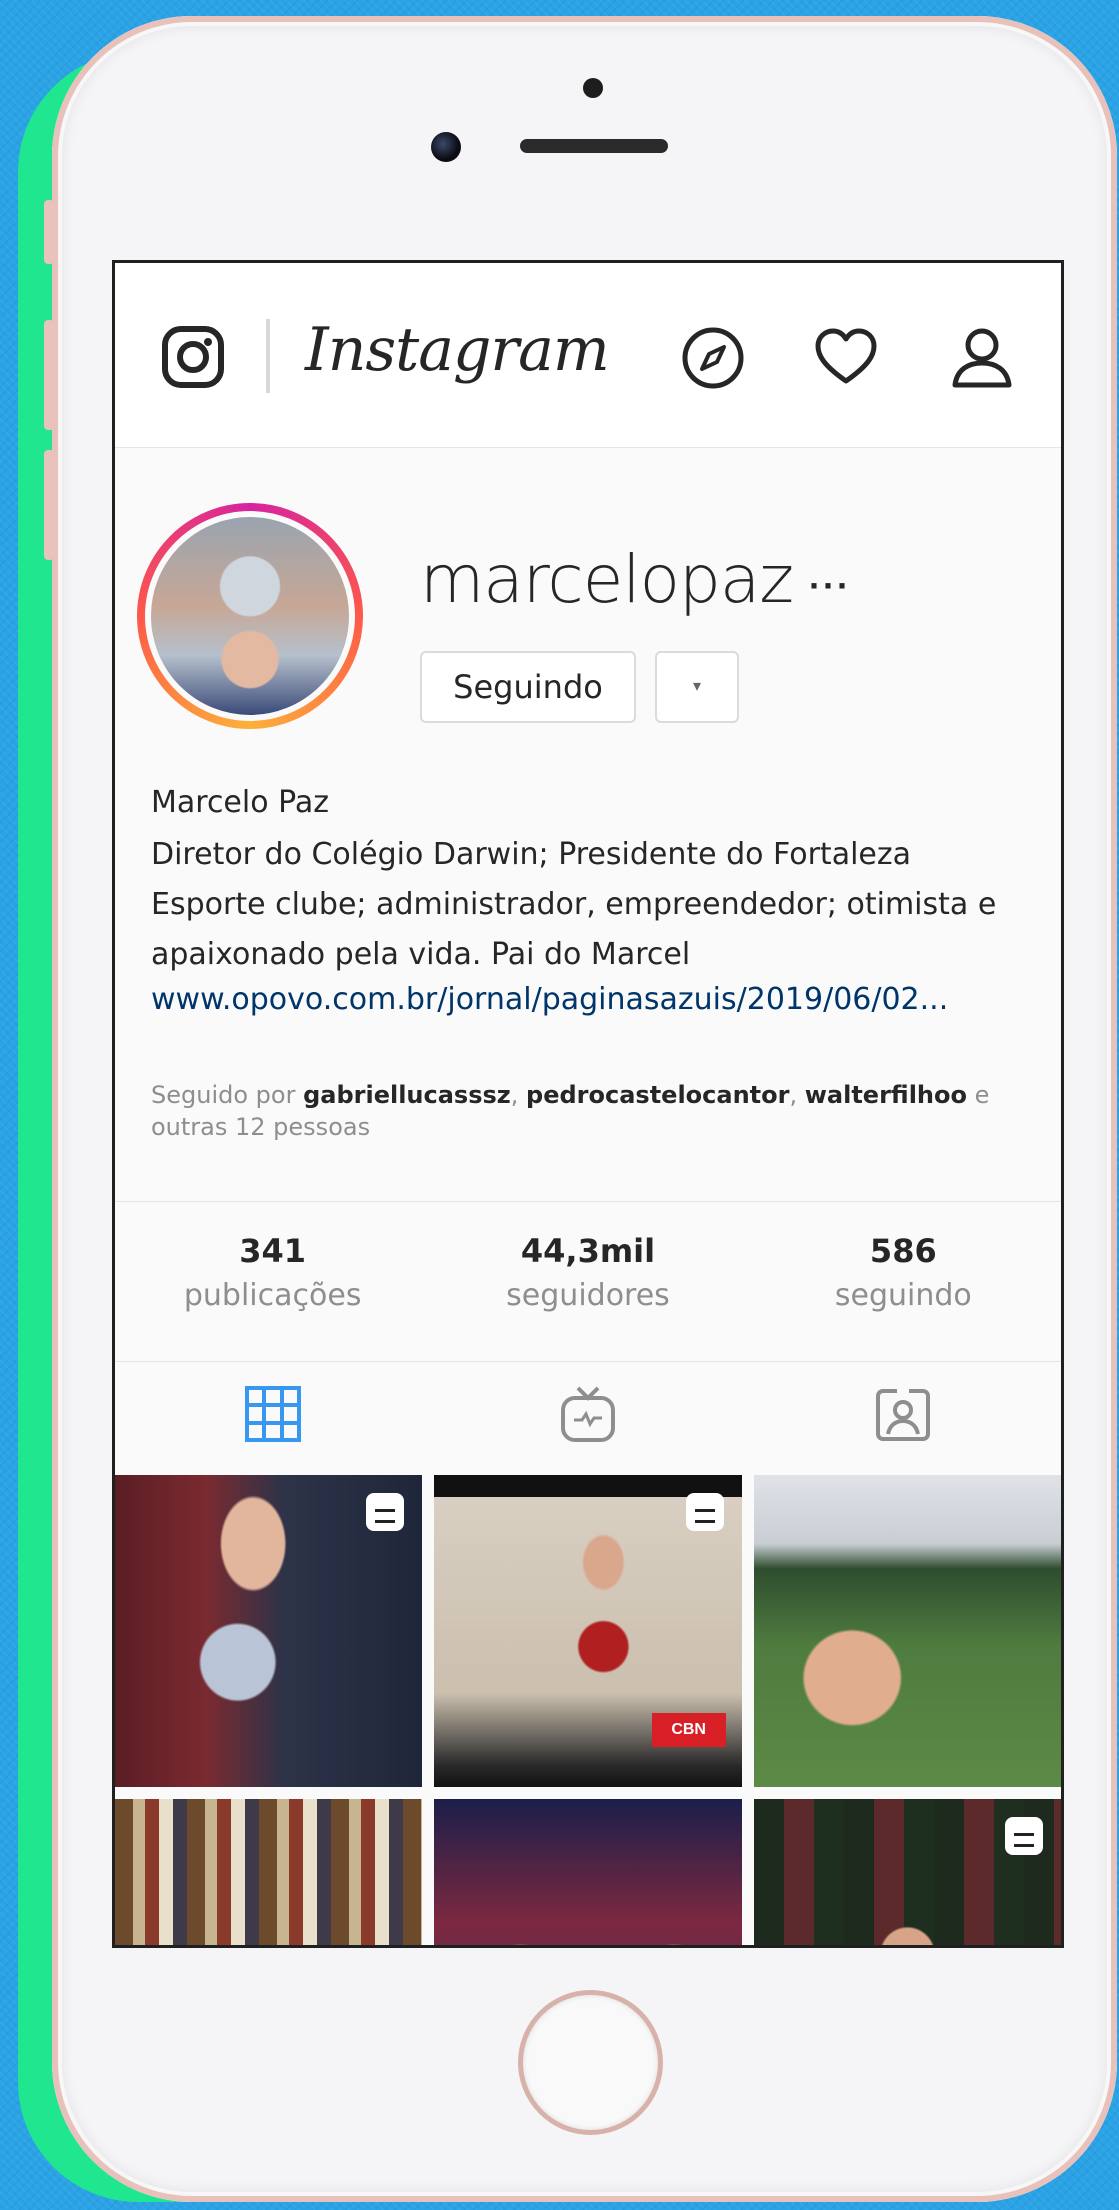 Image resolution: width=1119 pixels, height=2210 pixels. I want to click on tab-posts-grid, so click(272, 1417).